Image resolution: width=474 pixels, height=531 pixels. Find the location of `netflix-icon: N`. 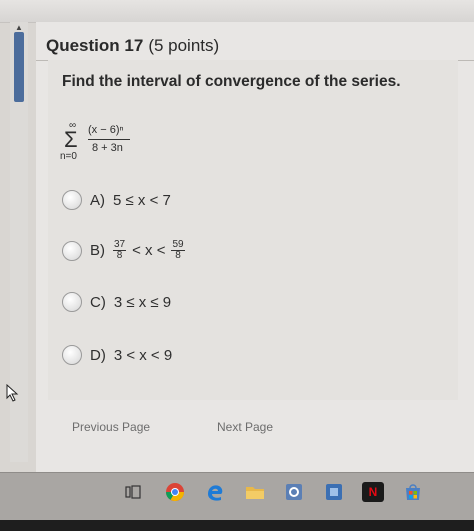

netflix-icon: N is located at coordinates (373, 492).